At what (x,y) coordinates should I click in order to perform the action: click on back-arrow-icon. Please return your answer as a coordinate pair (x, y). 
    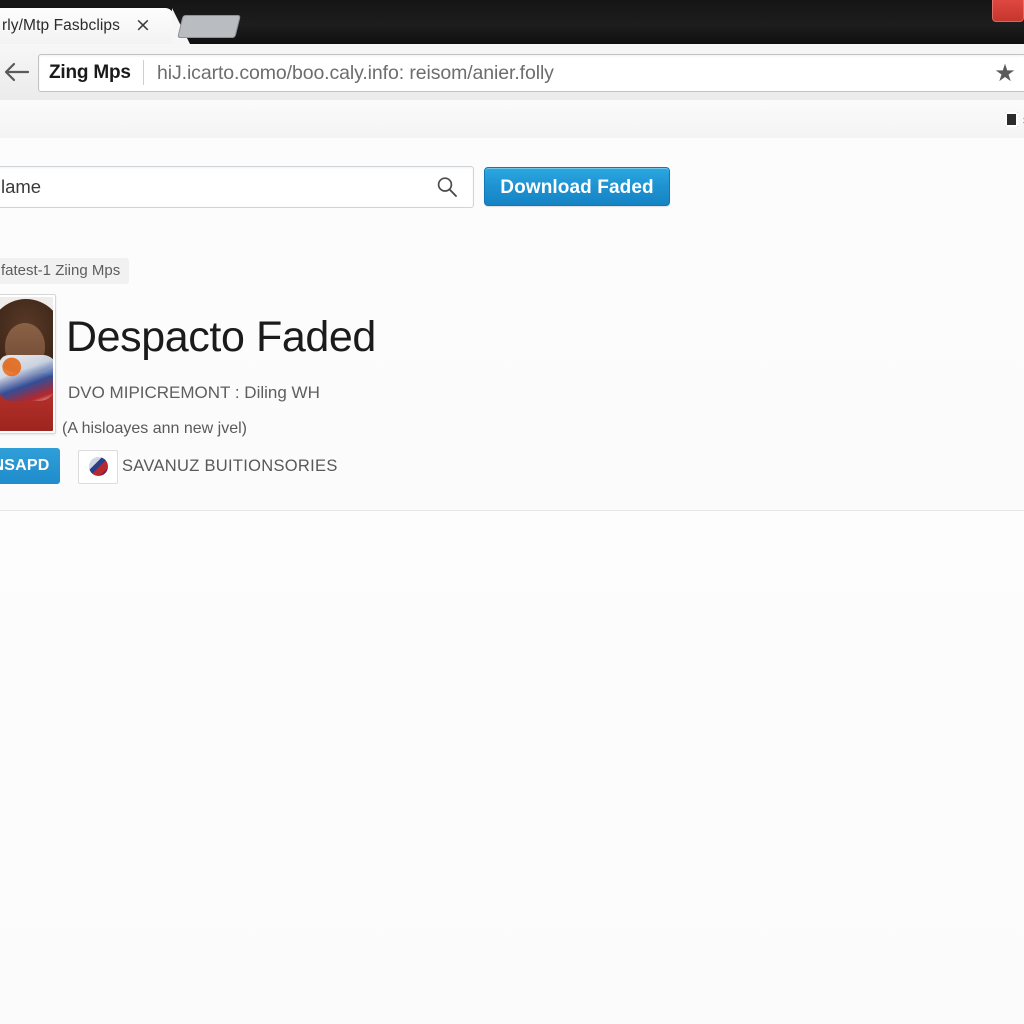
    Looking at the image, I should click on (17, 72).